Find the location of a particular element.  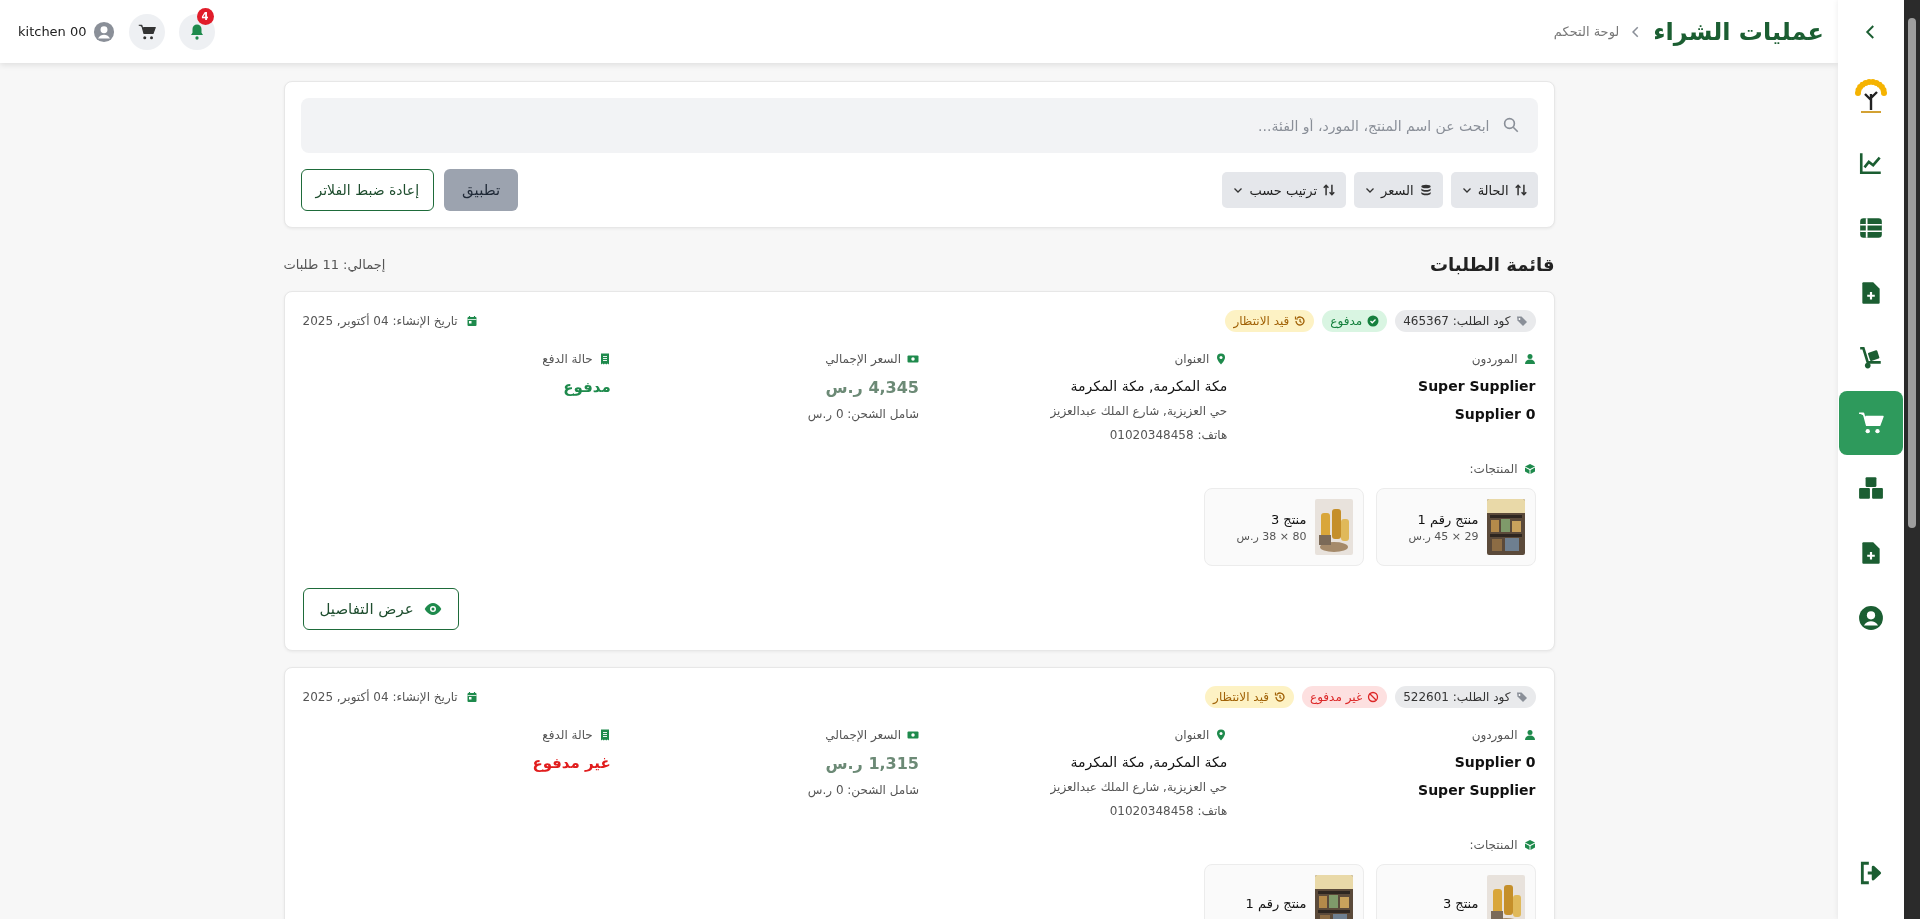

section-title: قائمة الطلبات is located at coordinates (1492, 264).